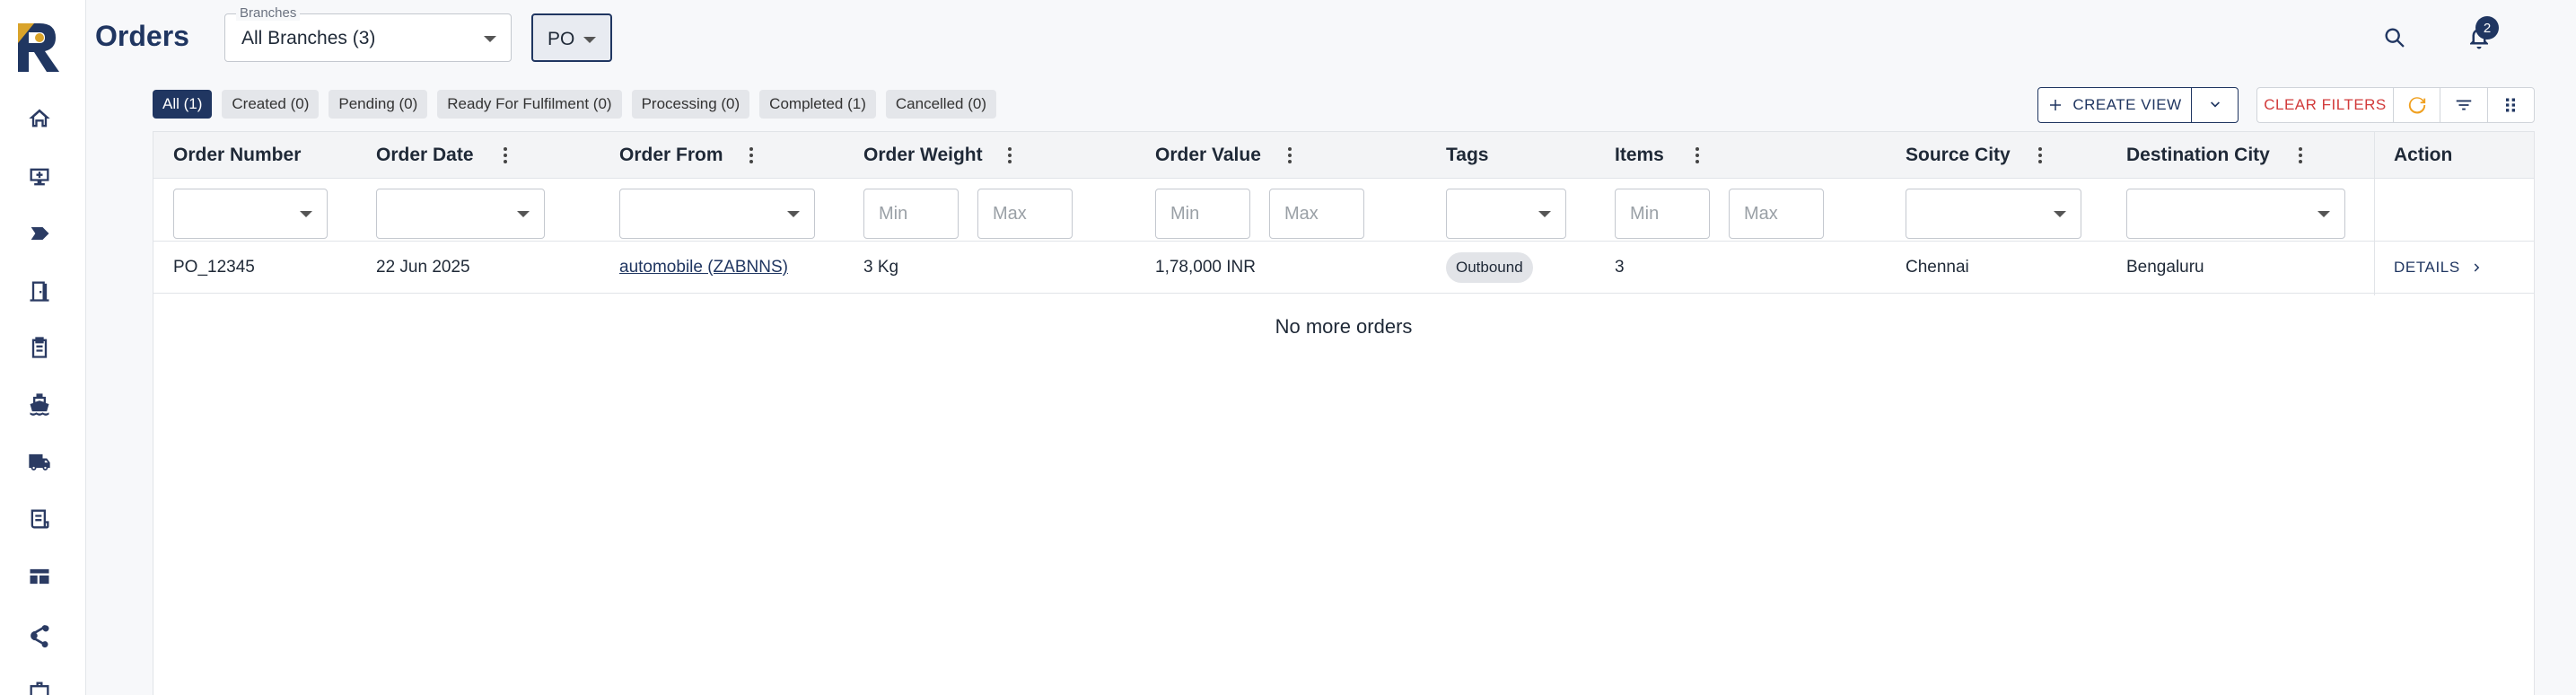  What do you see at coordinates (39, 683) in the screenshot?
I see `nav-jobs` at bounding box center [39, 683].